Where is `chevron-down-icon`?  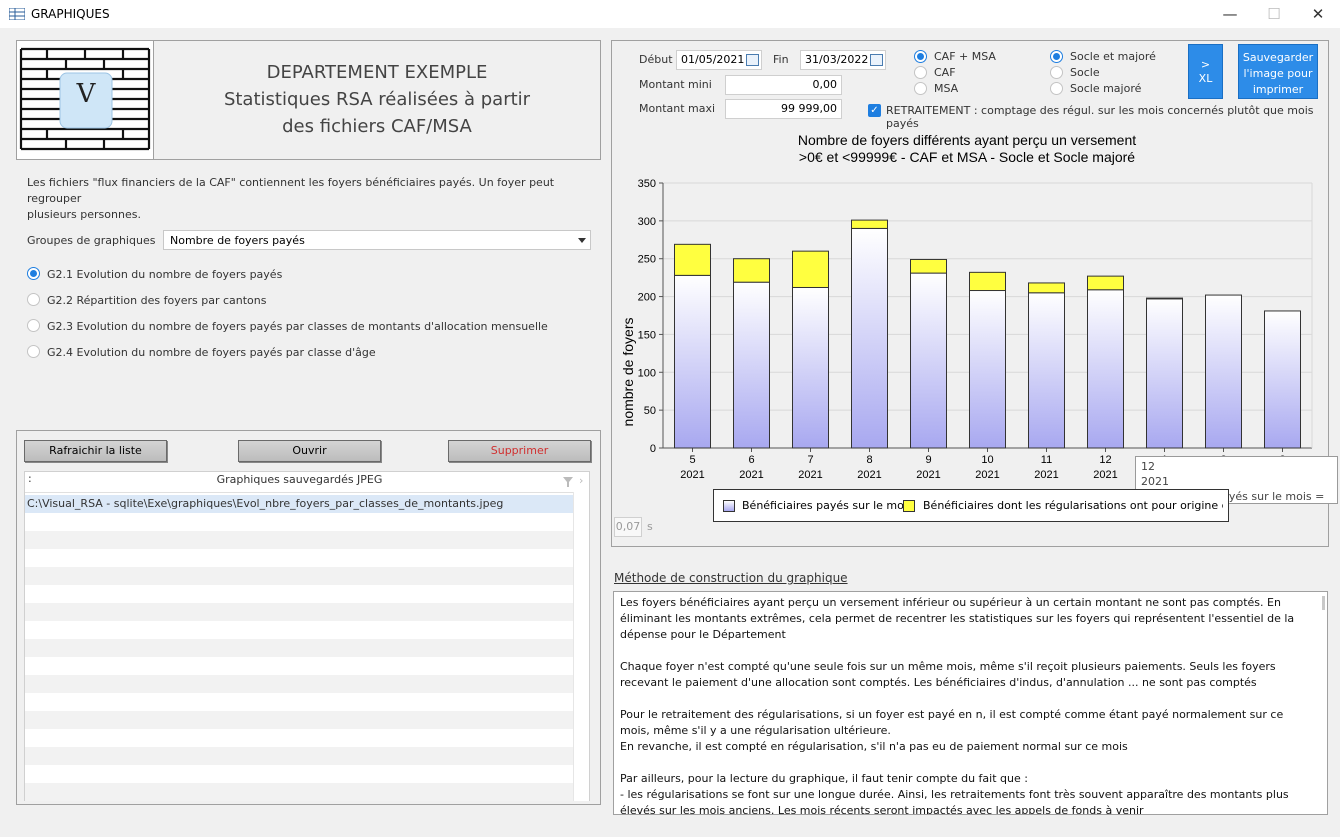 chevron-down-icon is located at coordinates (582, 240).